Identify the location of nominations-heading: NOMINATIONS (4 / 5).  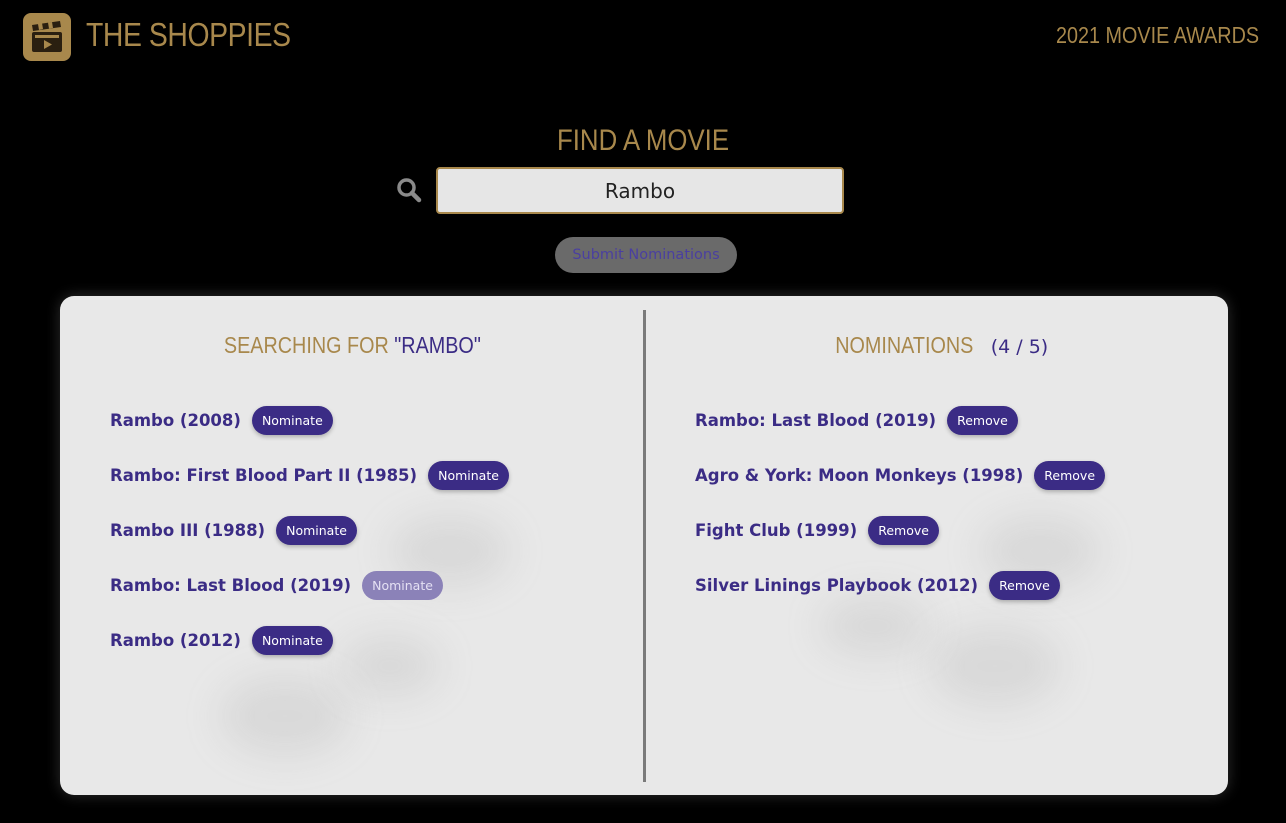
(936, 345).